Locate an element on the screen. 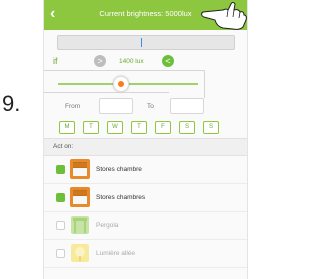 The height and width of the screenshot is (279, 320). day-tuesday: T is located at coordinates (91, 127).